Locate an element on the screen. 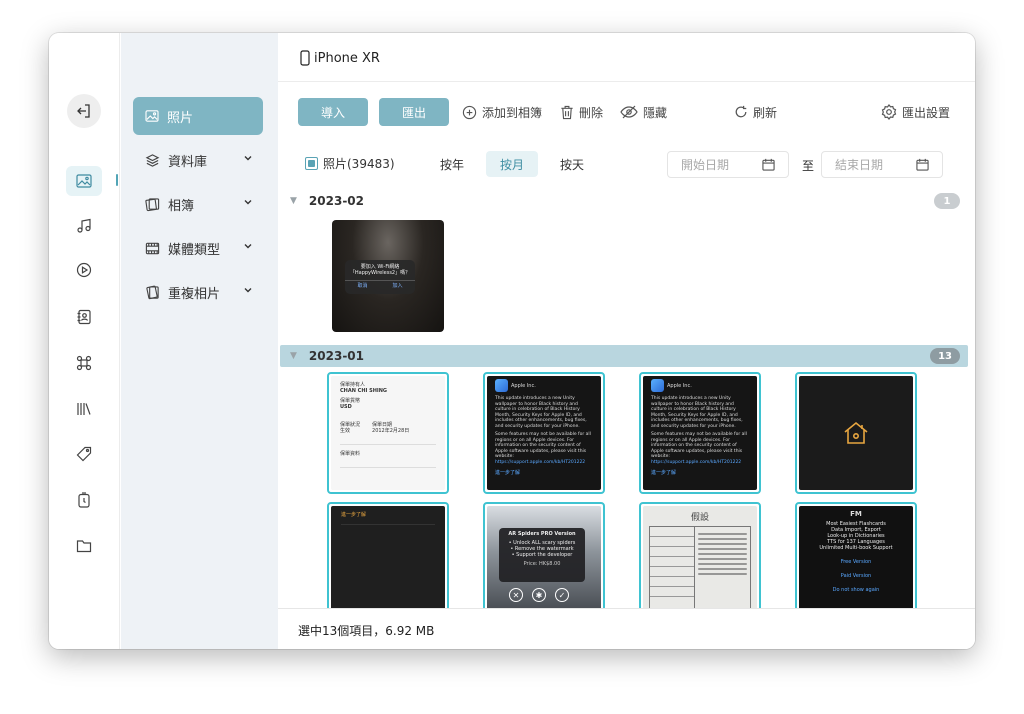  nav-item-label: 資料庫 is located at coordinates (188, 162).